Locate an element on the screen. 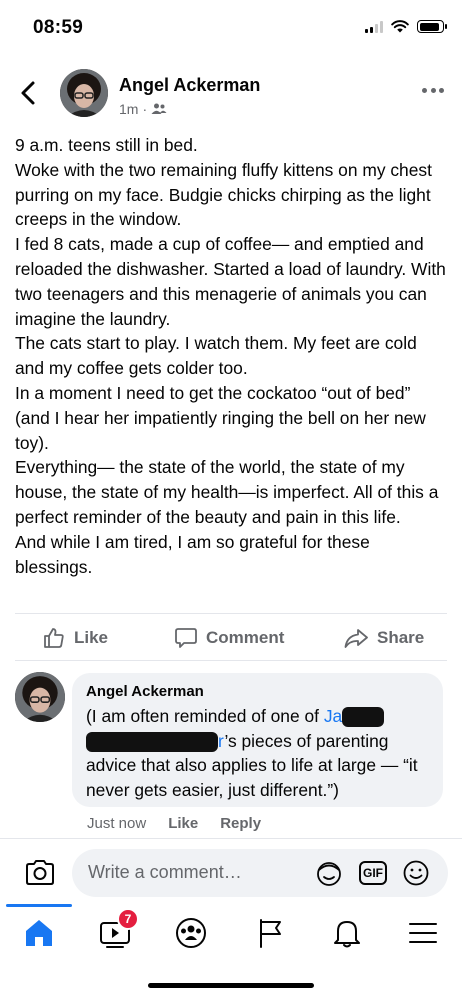 This screenshot has height=1000, width=462. mention-start: Ja is located at coordinates (333, 716).